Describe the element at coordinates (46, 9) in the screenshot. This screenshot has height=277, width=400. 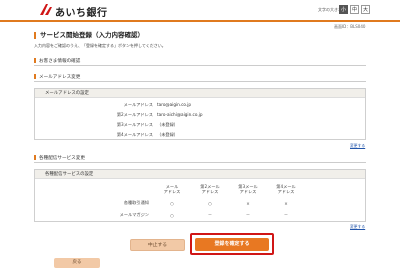
I see `bank-logo-icon` at that location.